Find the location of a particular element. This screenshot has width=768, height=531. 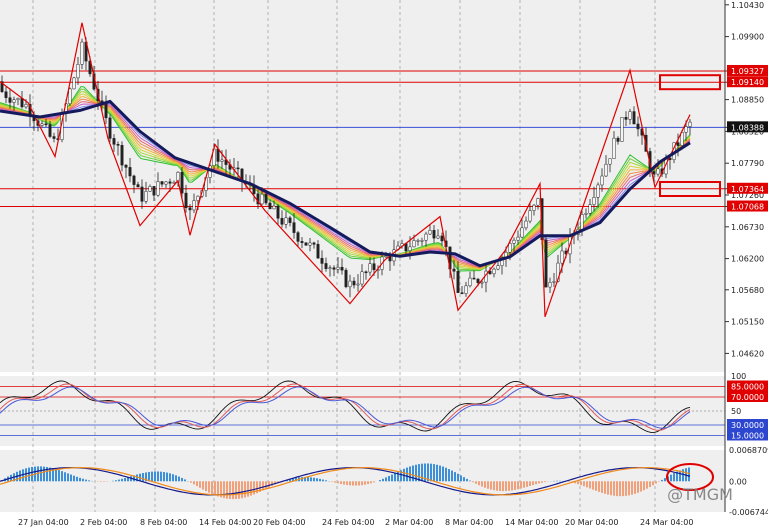

price-tick-label: 1.05680 is located at coordinates (747, 290).